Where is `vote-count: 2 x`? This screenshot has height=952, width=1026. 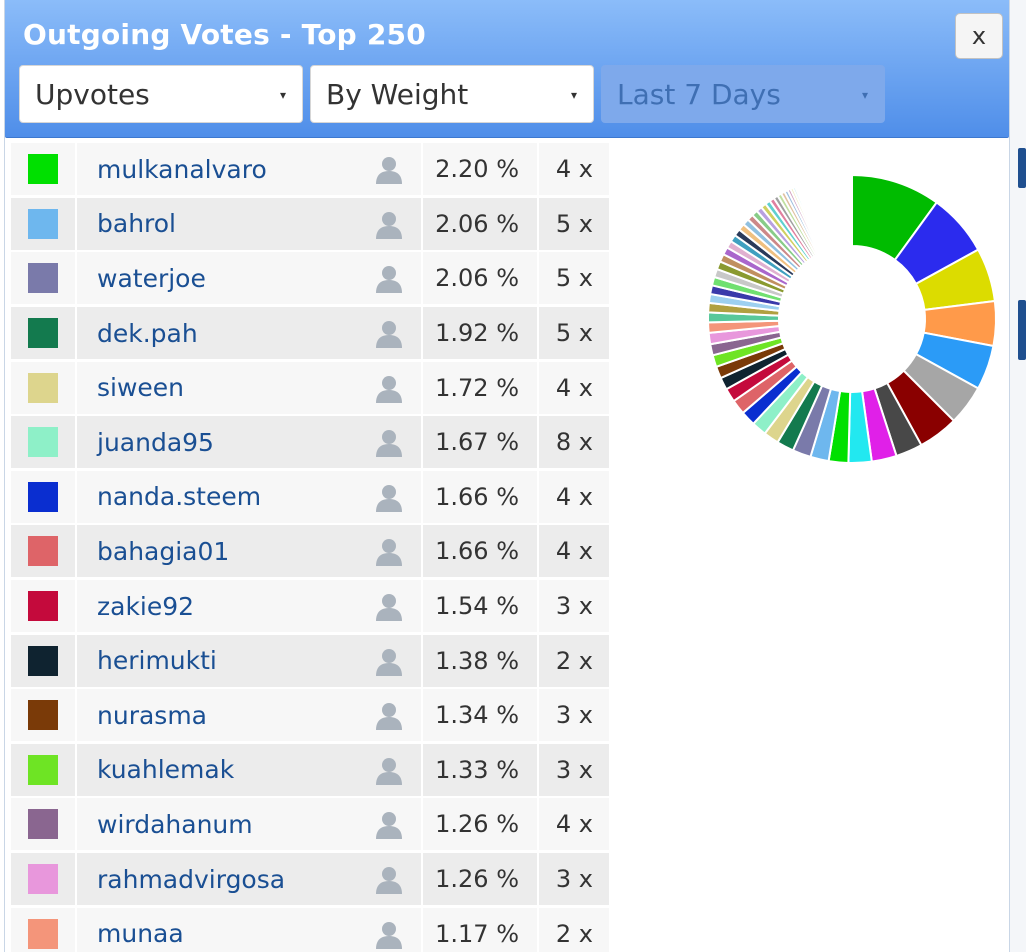
vote-count: 2 x is located at coordinates (574, 660).